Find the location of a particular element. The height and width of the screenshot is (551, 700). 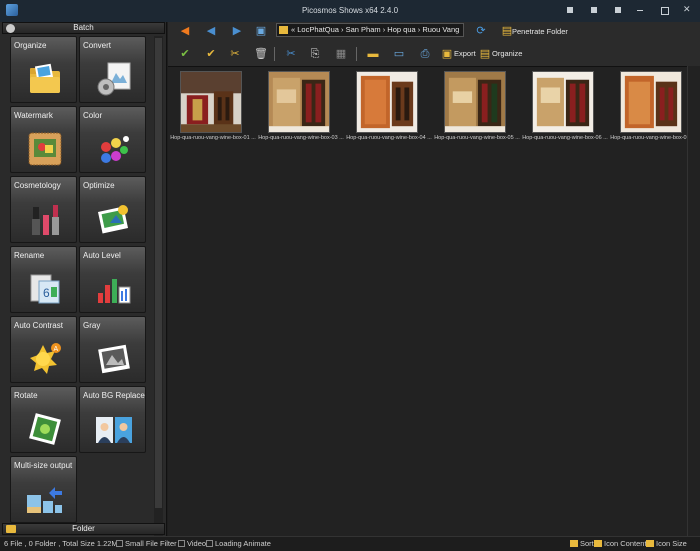

export-icon: ▣ is located at coordinates (447, 54).